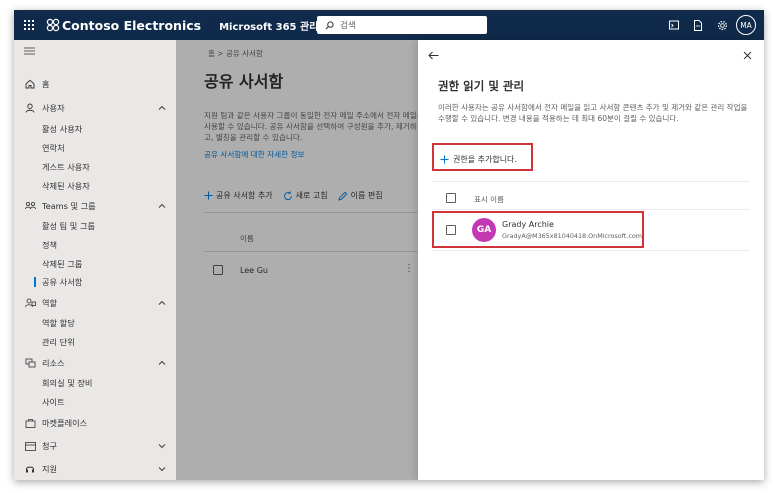 This screenshot has width=779, height=493. Describe the element at coordinates (95, 383) in the screenshot. I see `sidebar-item-rooms-equipment: 회의실 및 장비` at that location.